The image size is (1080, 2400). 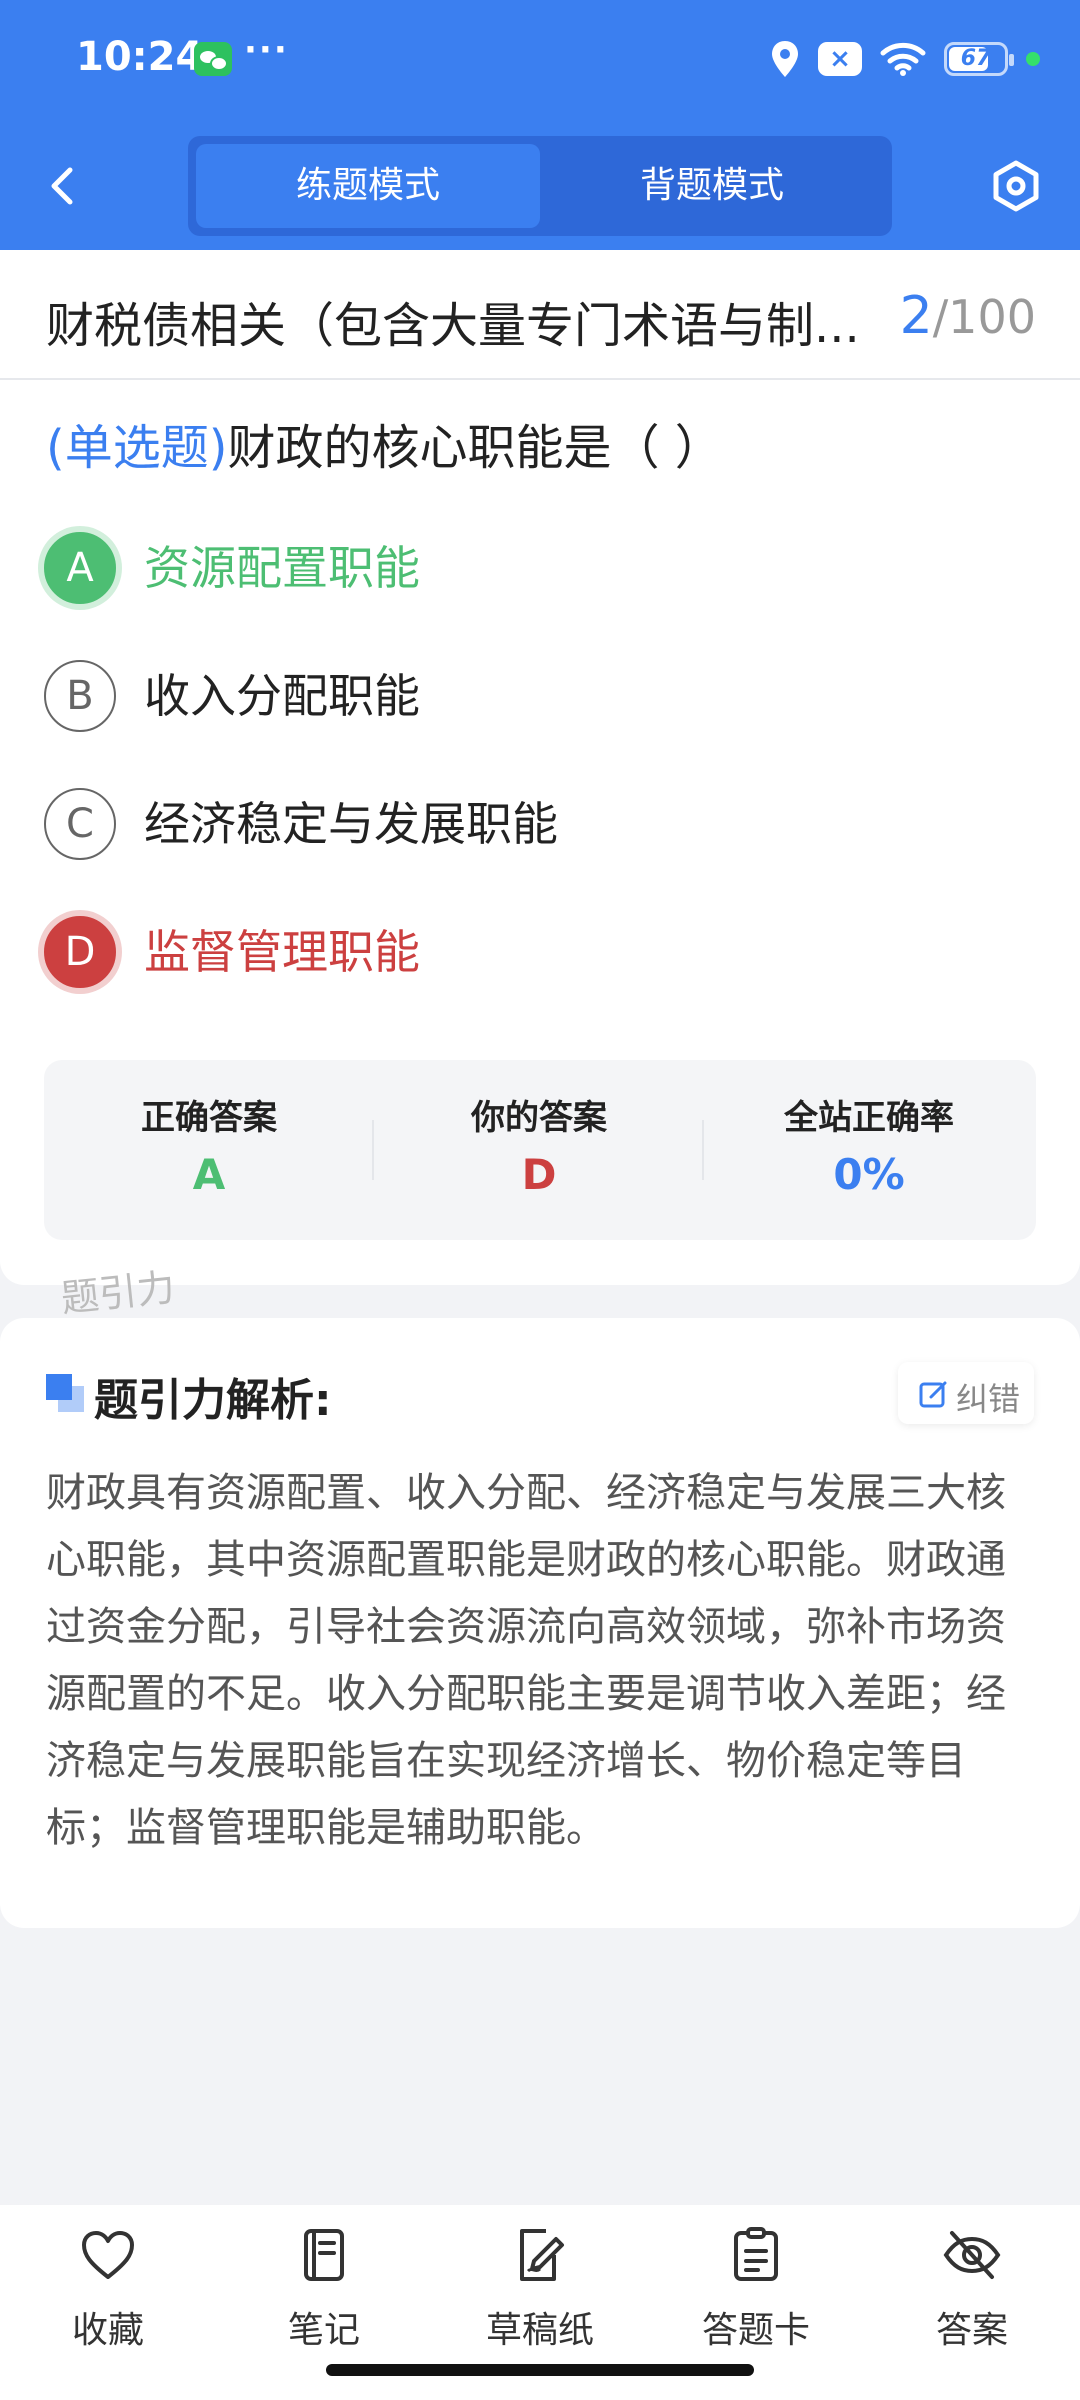 I want to click on tab-memorize-mode: 背题模式, so click(x=712, y=186).